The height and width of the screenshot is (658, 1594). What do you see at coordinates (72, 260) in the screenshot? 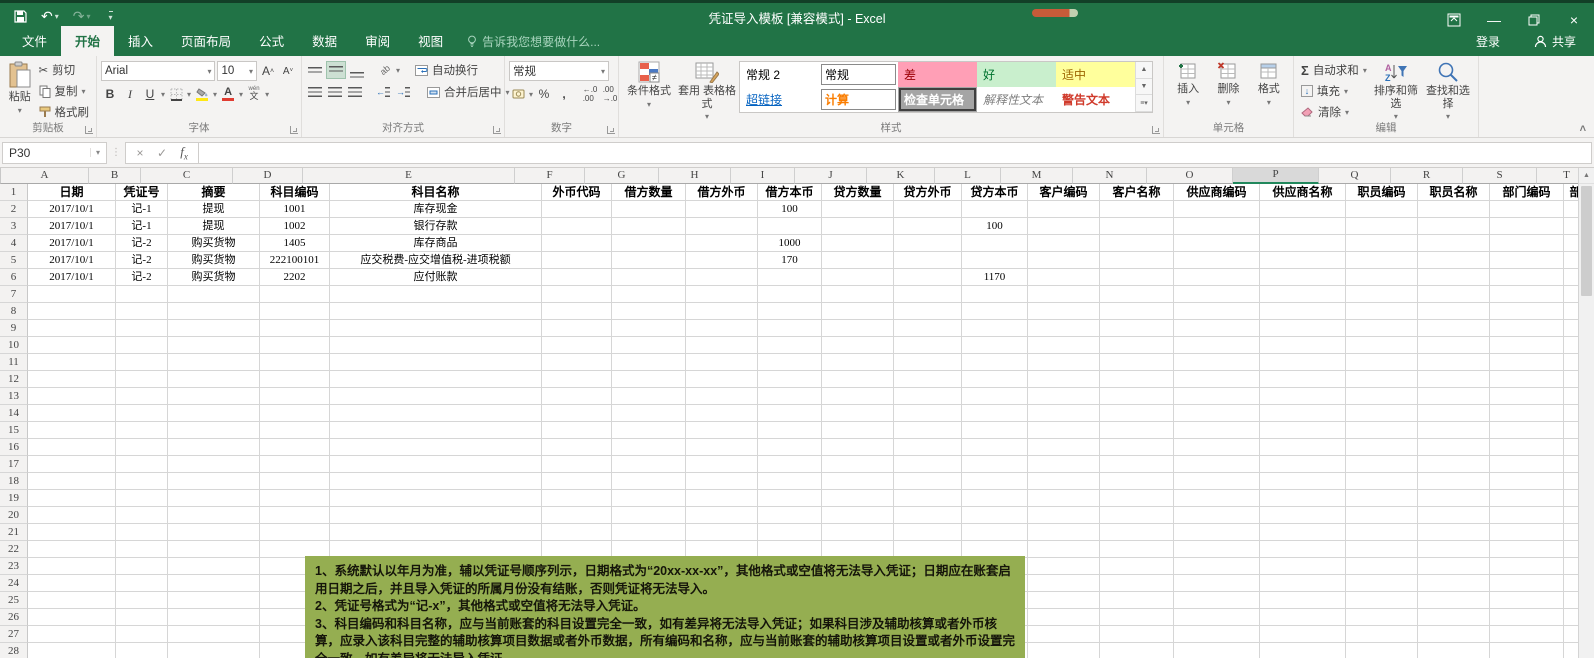
I see `cell-A5: 2017/10/1` at bounding box center [72, 260].